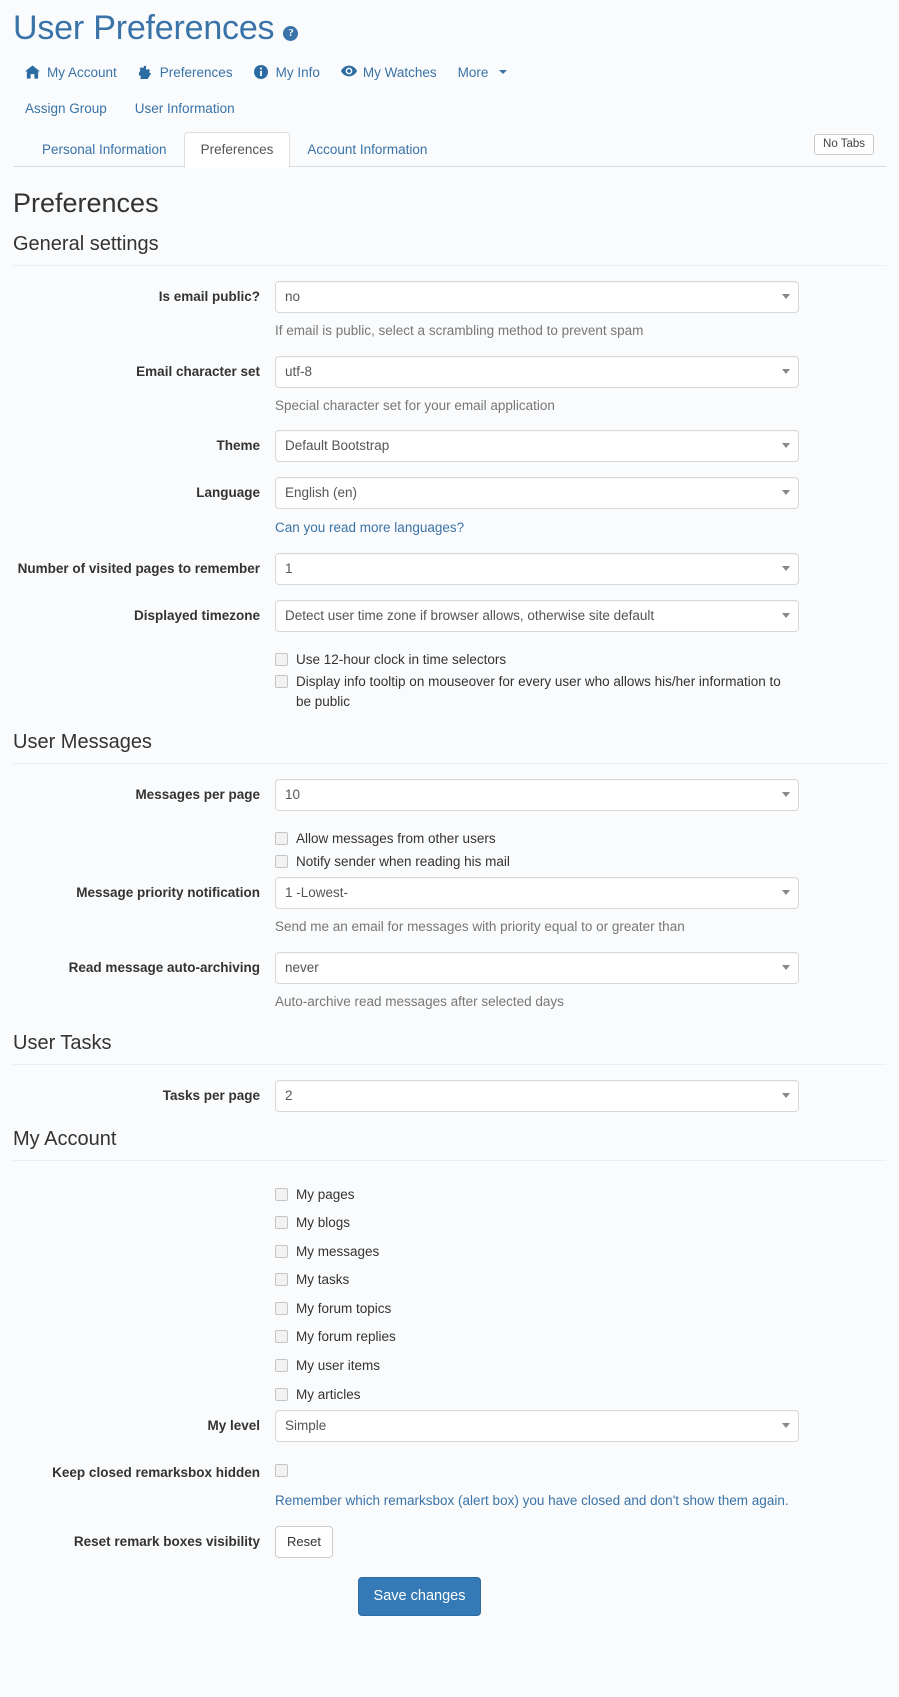 The width and height of the screenshot is (899, 1697). What do you see at coordinates (291, 25) in the screenshot?
I see `help-icon: ?` at bounding box center [291, 25].